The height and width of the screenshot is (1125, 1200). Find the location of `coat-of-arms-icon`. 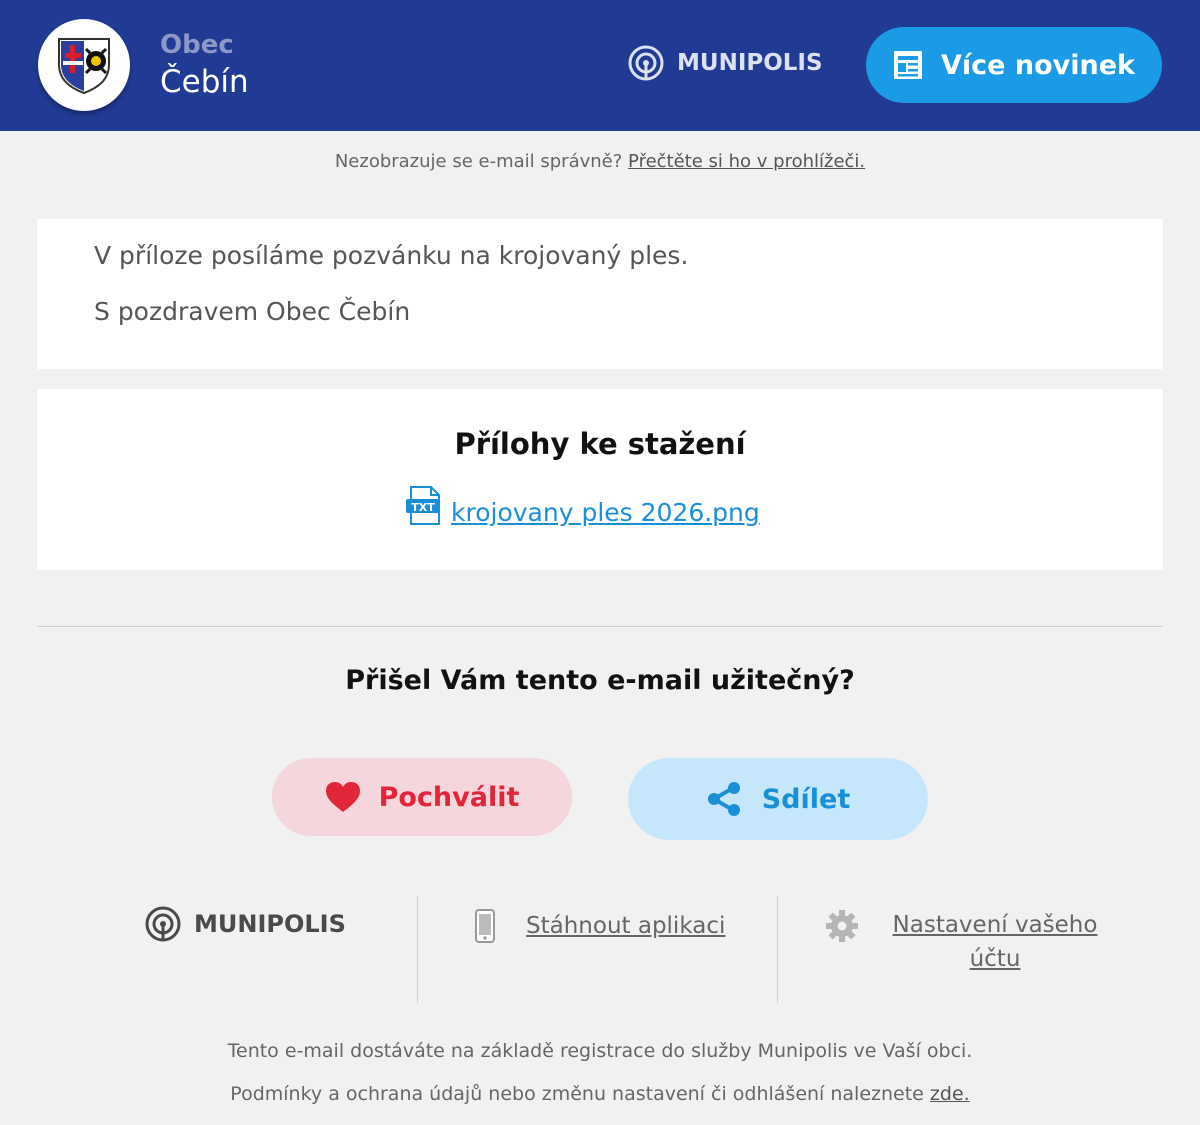

coat-of-arms-icon is located at coordinates (84, 66).